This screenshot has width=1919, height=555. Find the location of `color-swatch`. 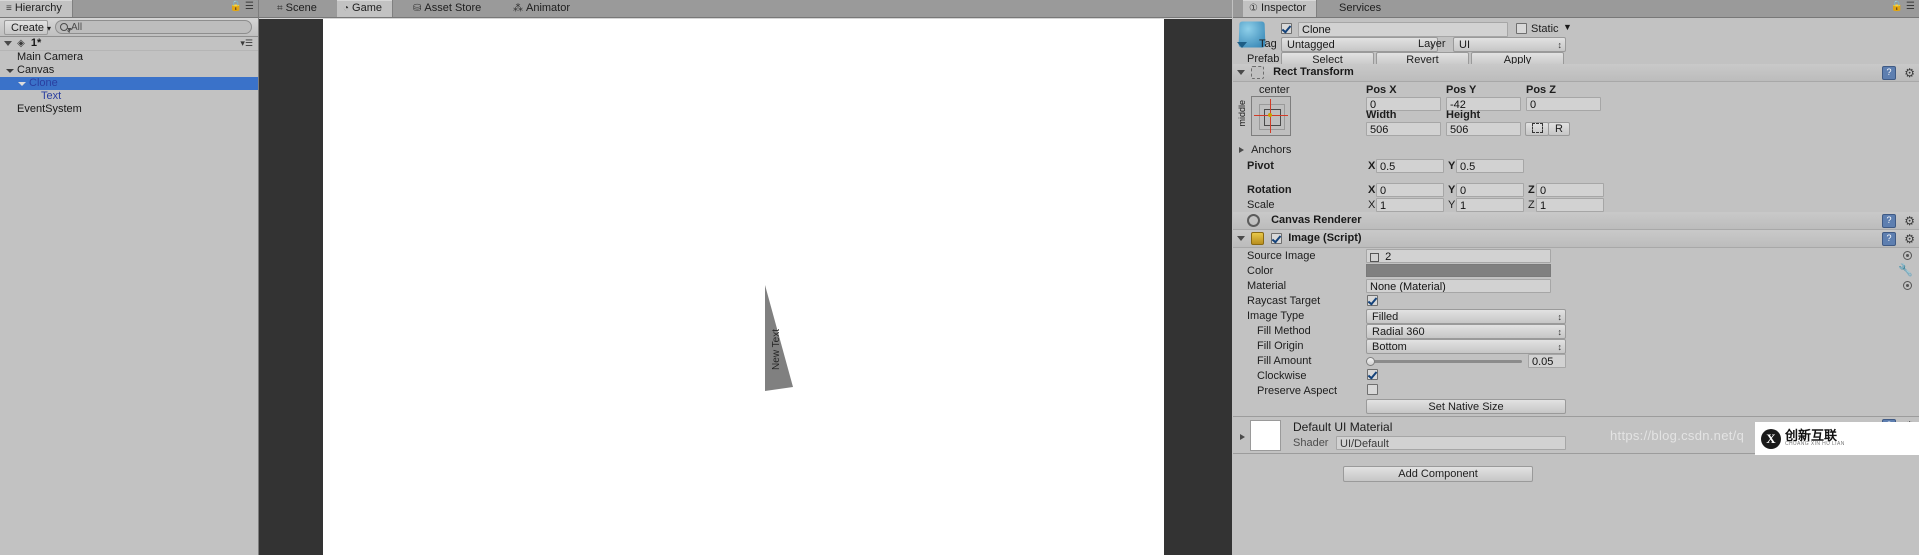

color-swatch is located at coordinates (1458, 270).